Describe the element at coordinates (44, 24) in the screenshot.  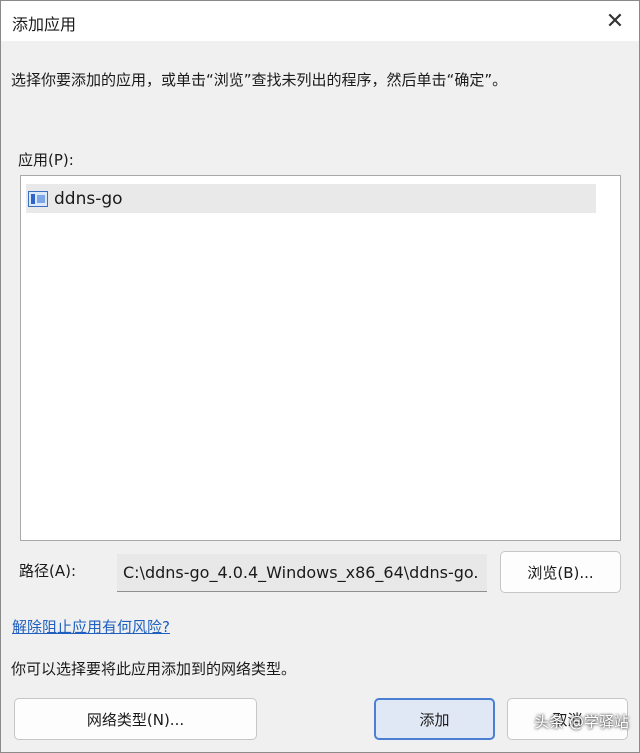
I see `dialog-title: 添加应用` at that location.